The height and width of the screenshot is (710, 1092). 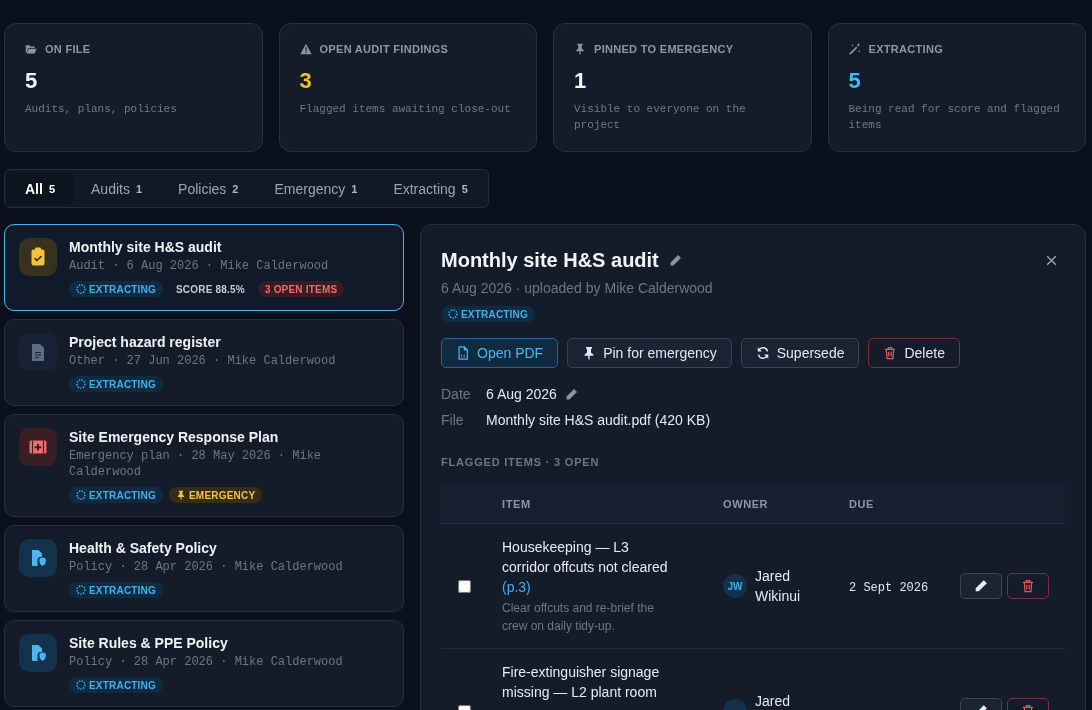 I want to click on stat-value: 1, so click(x=580, y=81).